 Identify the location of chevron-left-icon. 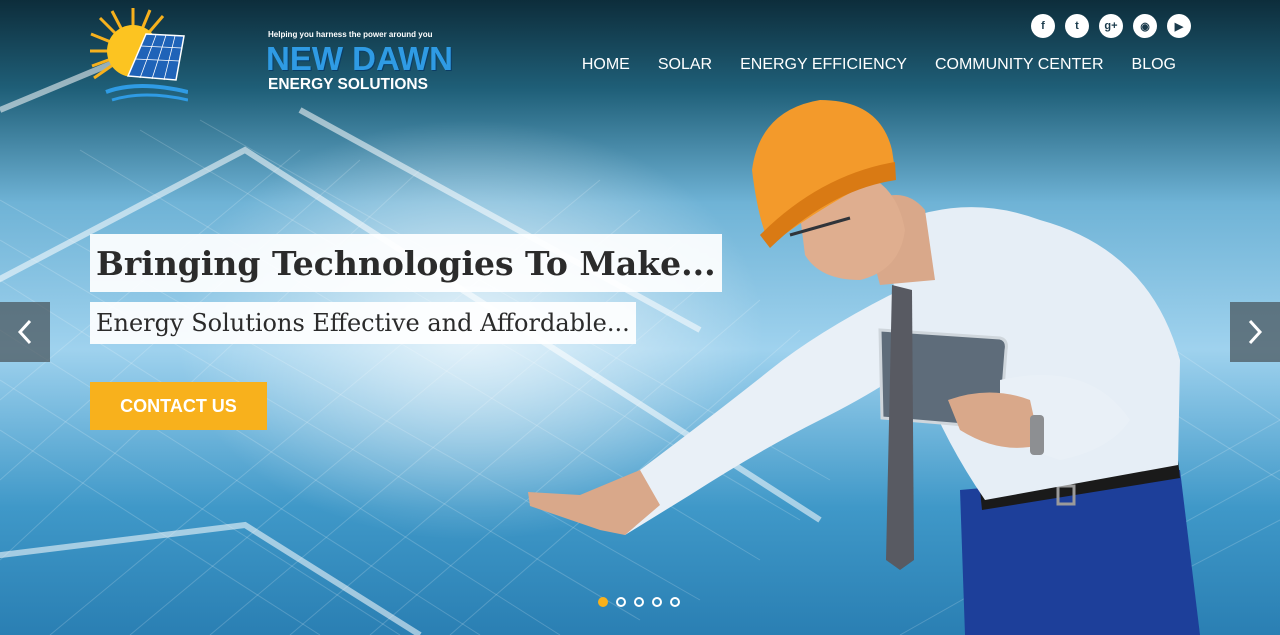
(24, 332).